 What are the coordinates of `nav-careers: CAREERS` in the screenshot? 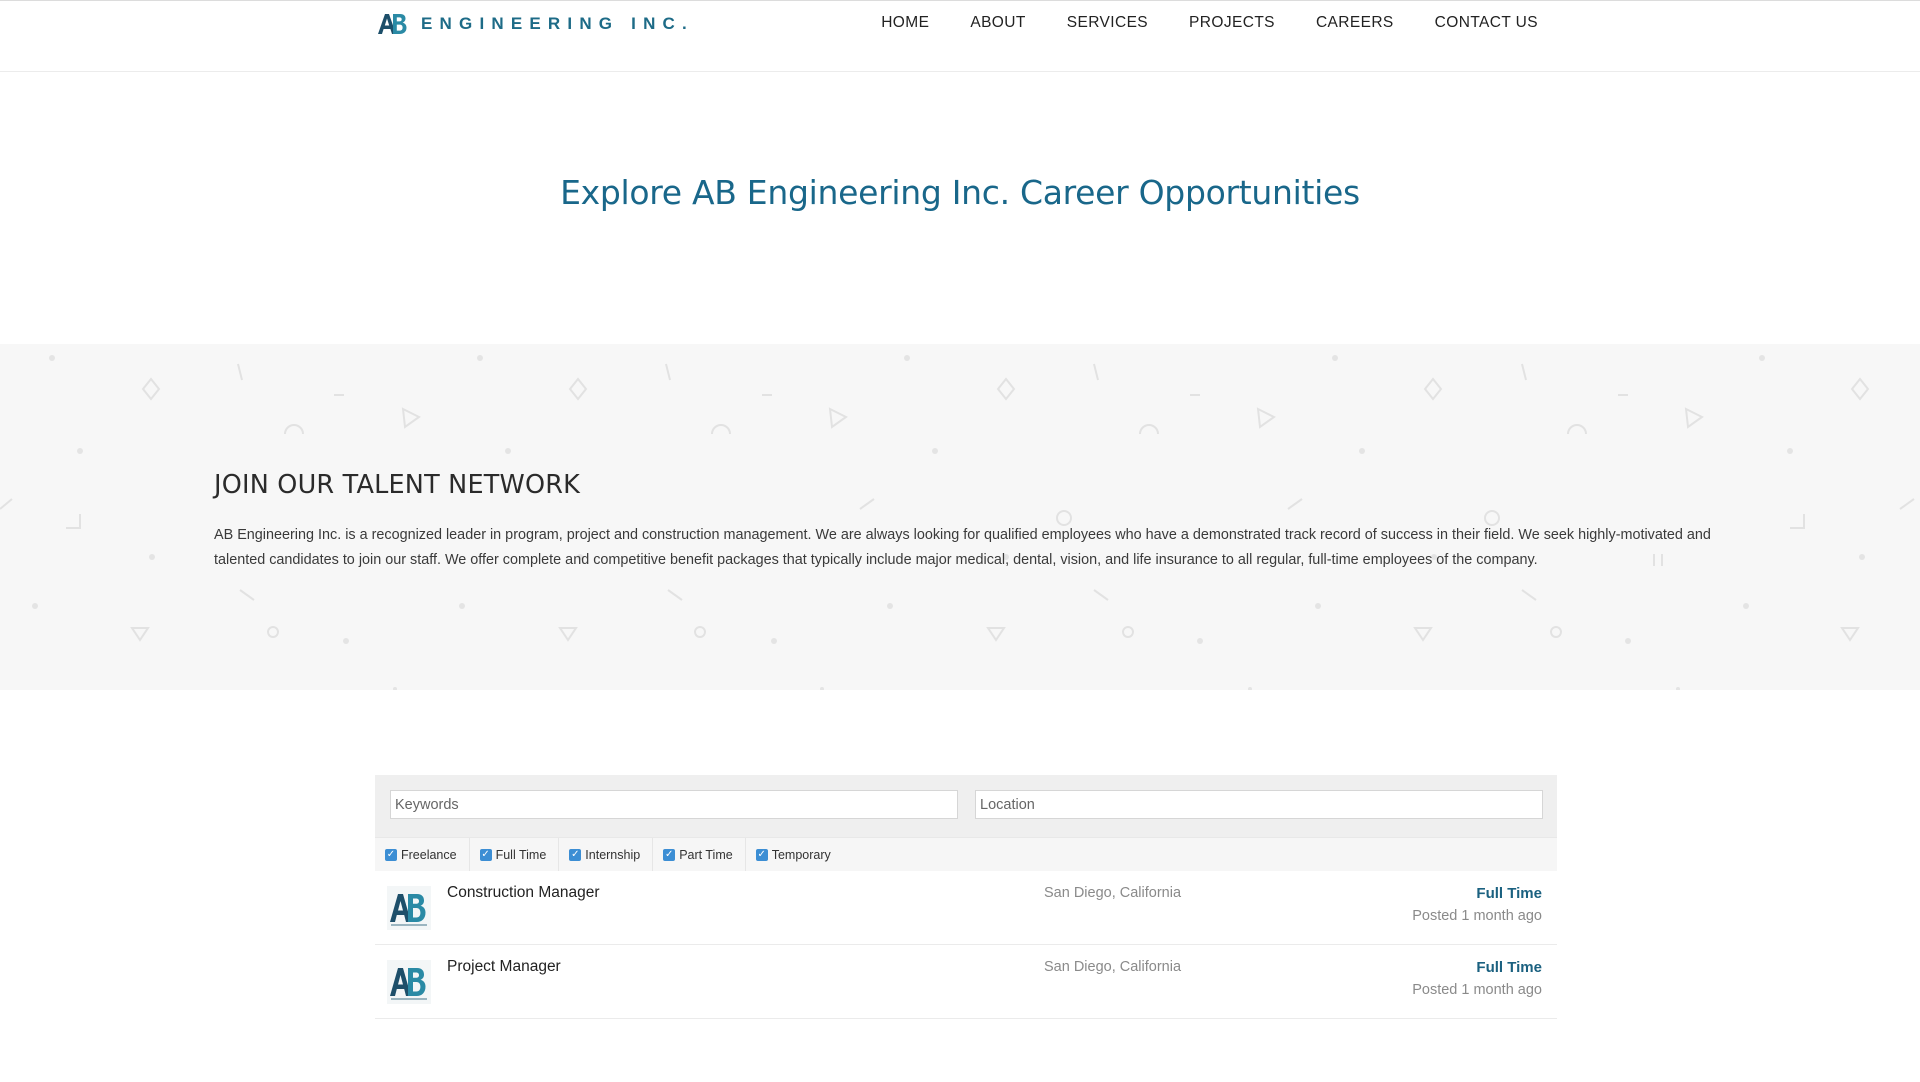 It's located at (1355, 23).